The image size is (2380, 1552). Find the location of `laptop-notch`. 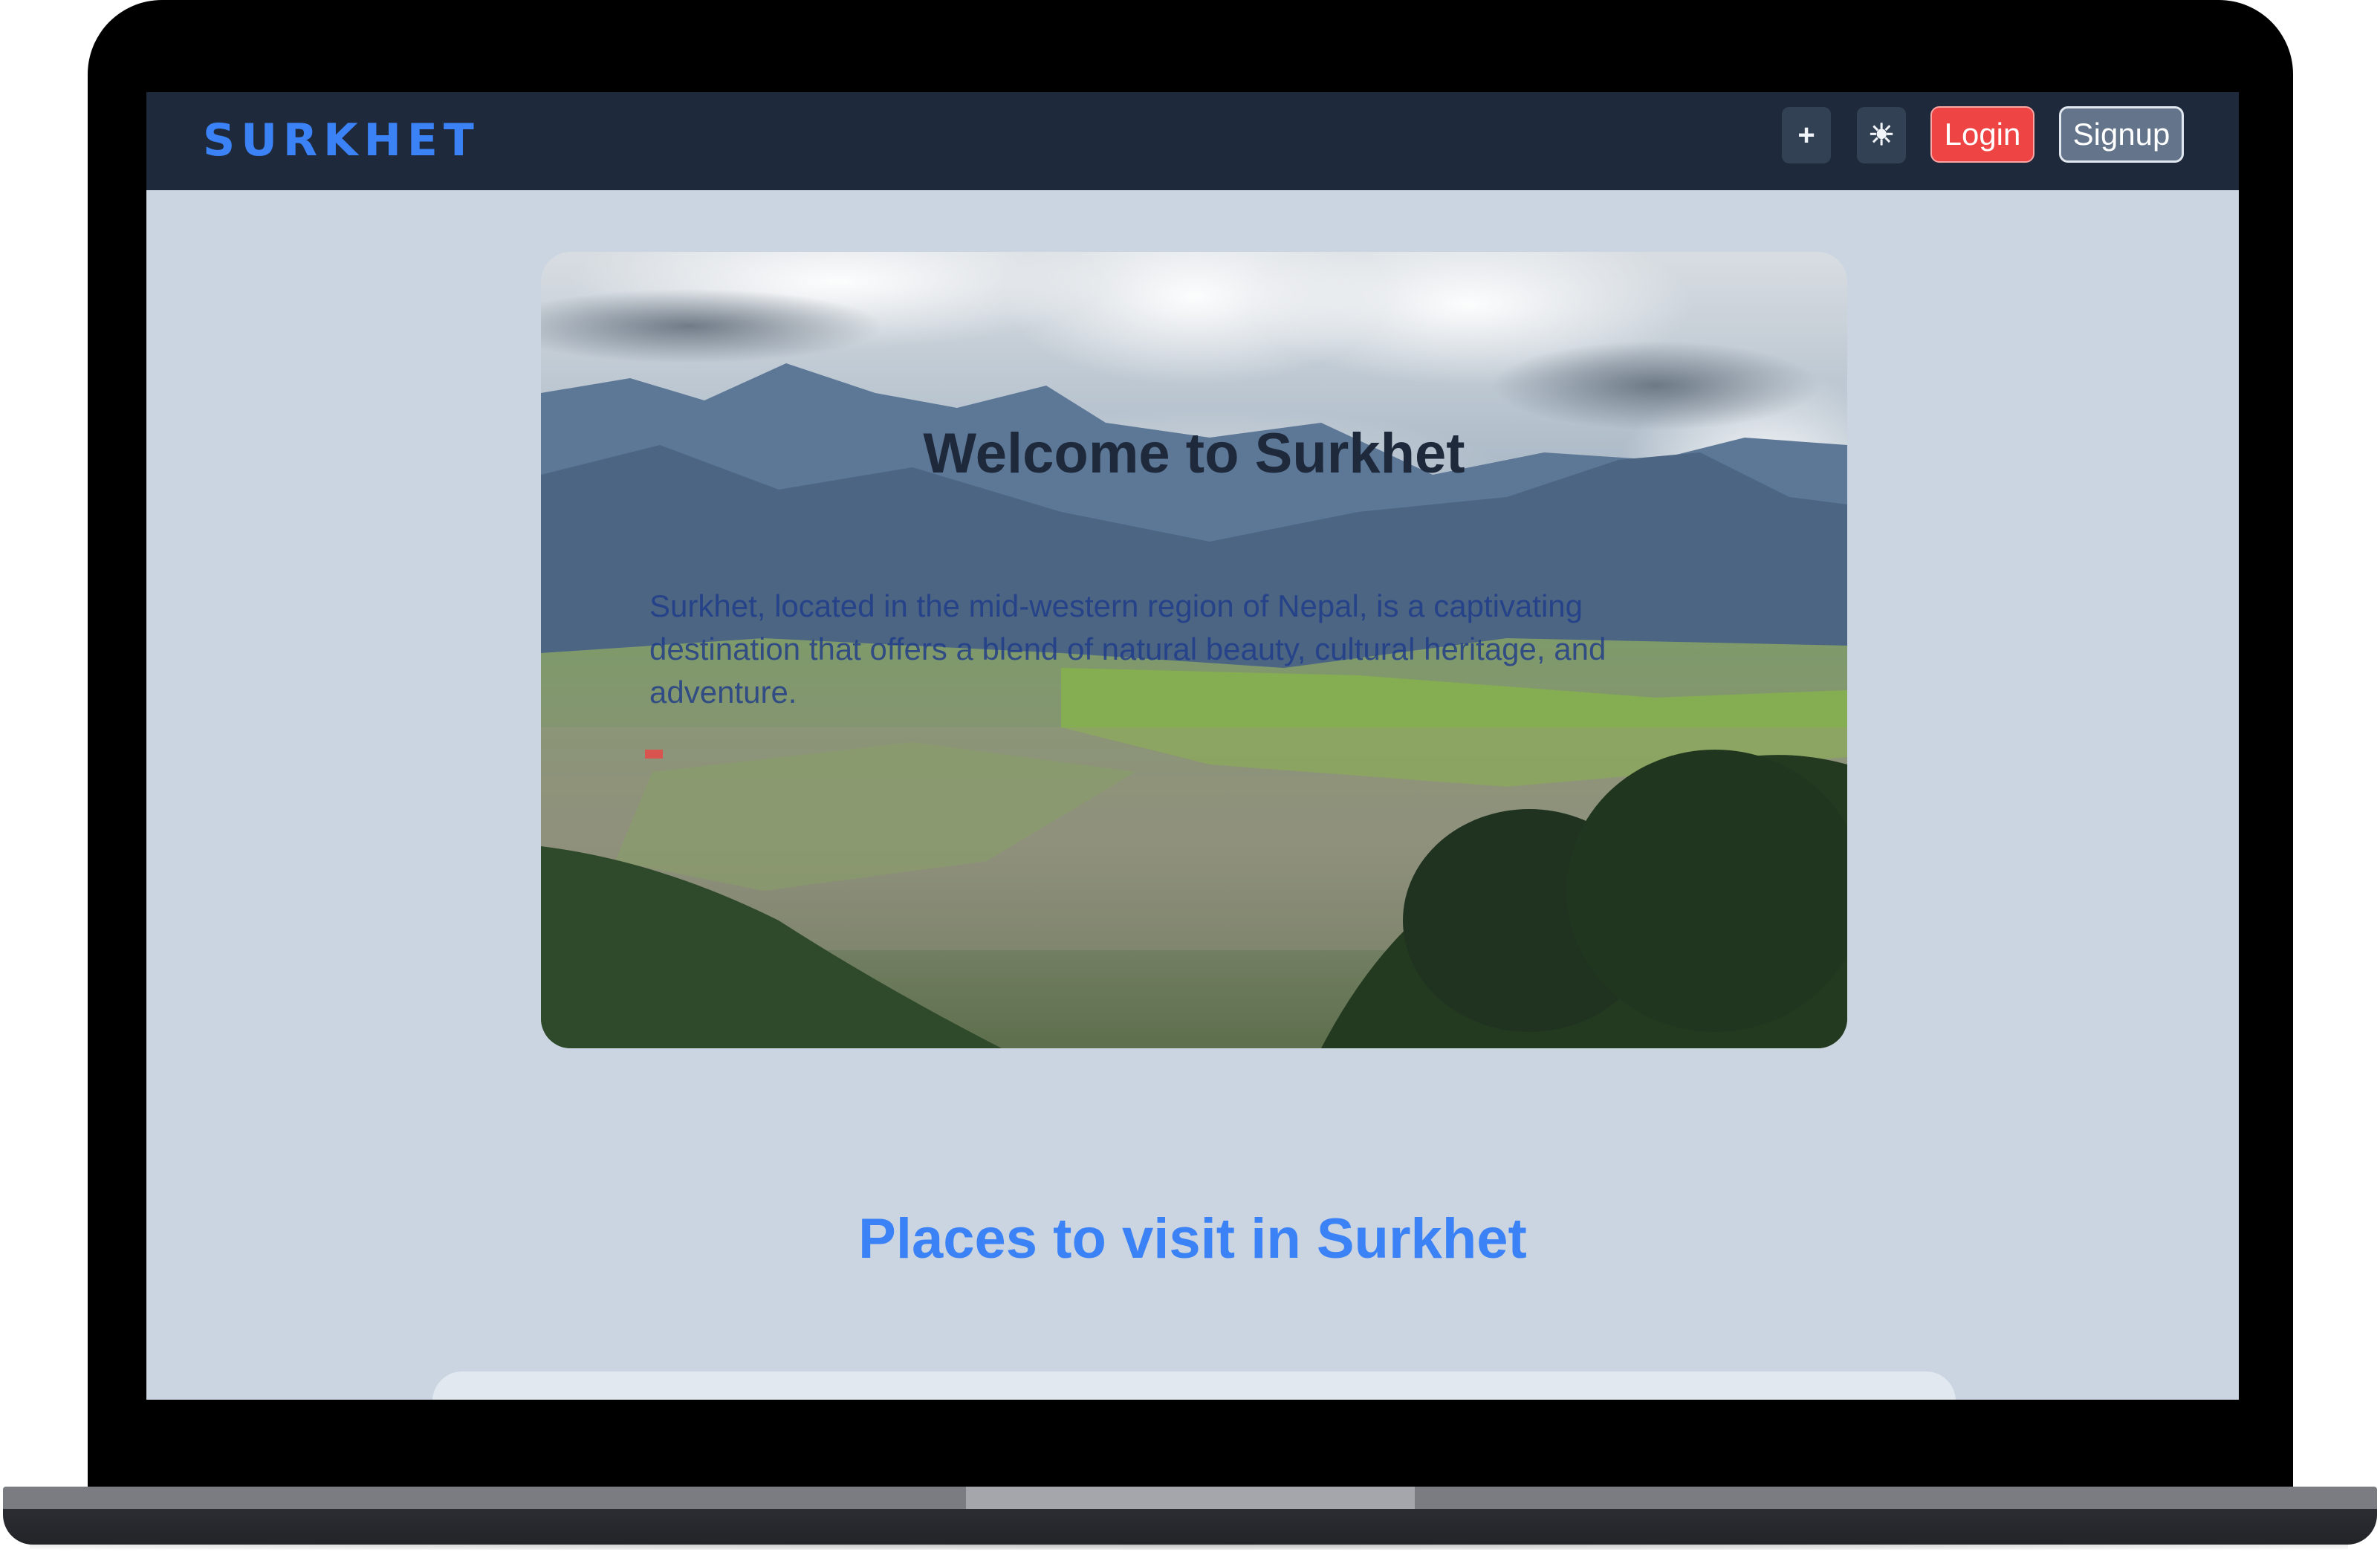

laptop-notch is located at coordinates (1190, 1498).